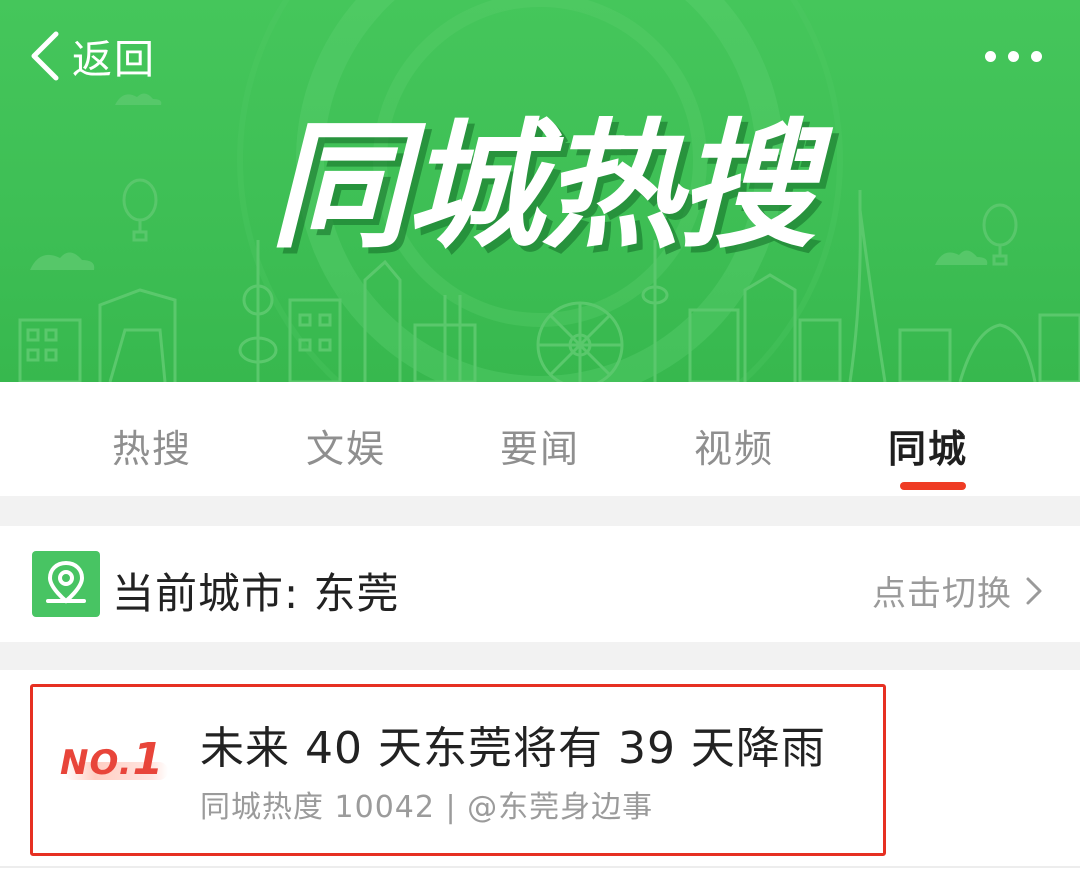 The image size is (1080, 880). What do you see at coordinates (148, 759) in the screenshot?
I see `rank-number: 1` at bounding box center [148, 759].